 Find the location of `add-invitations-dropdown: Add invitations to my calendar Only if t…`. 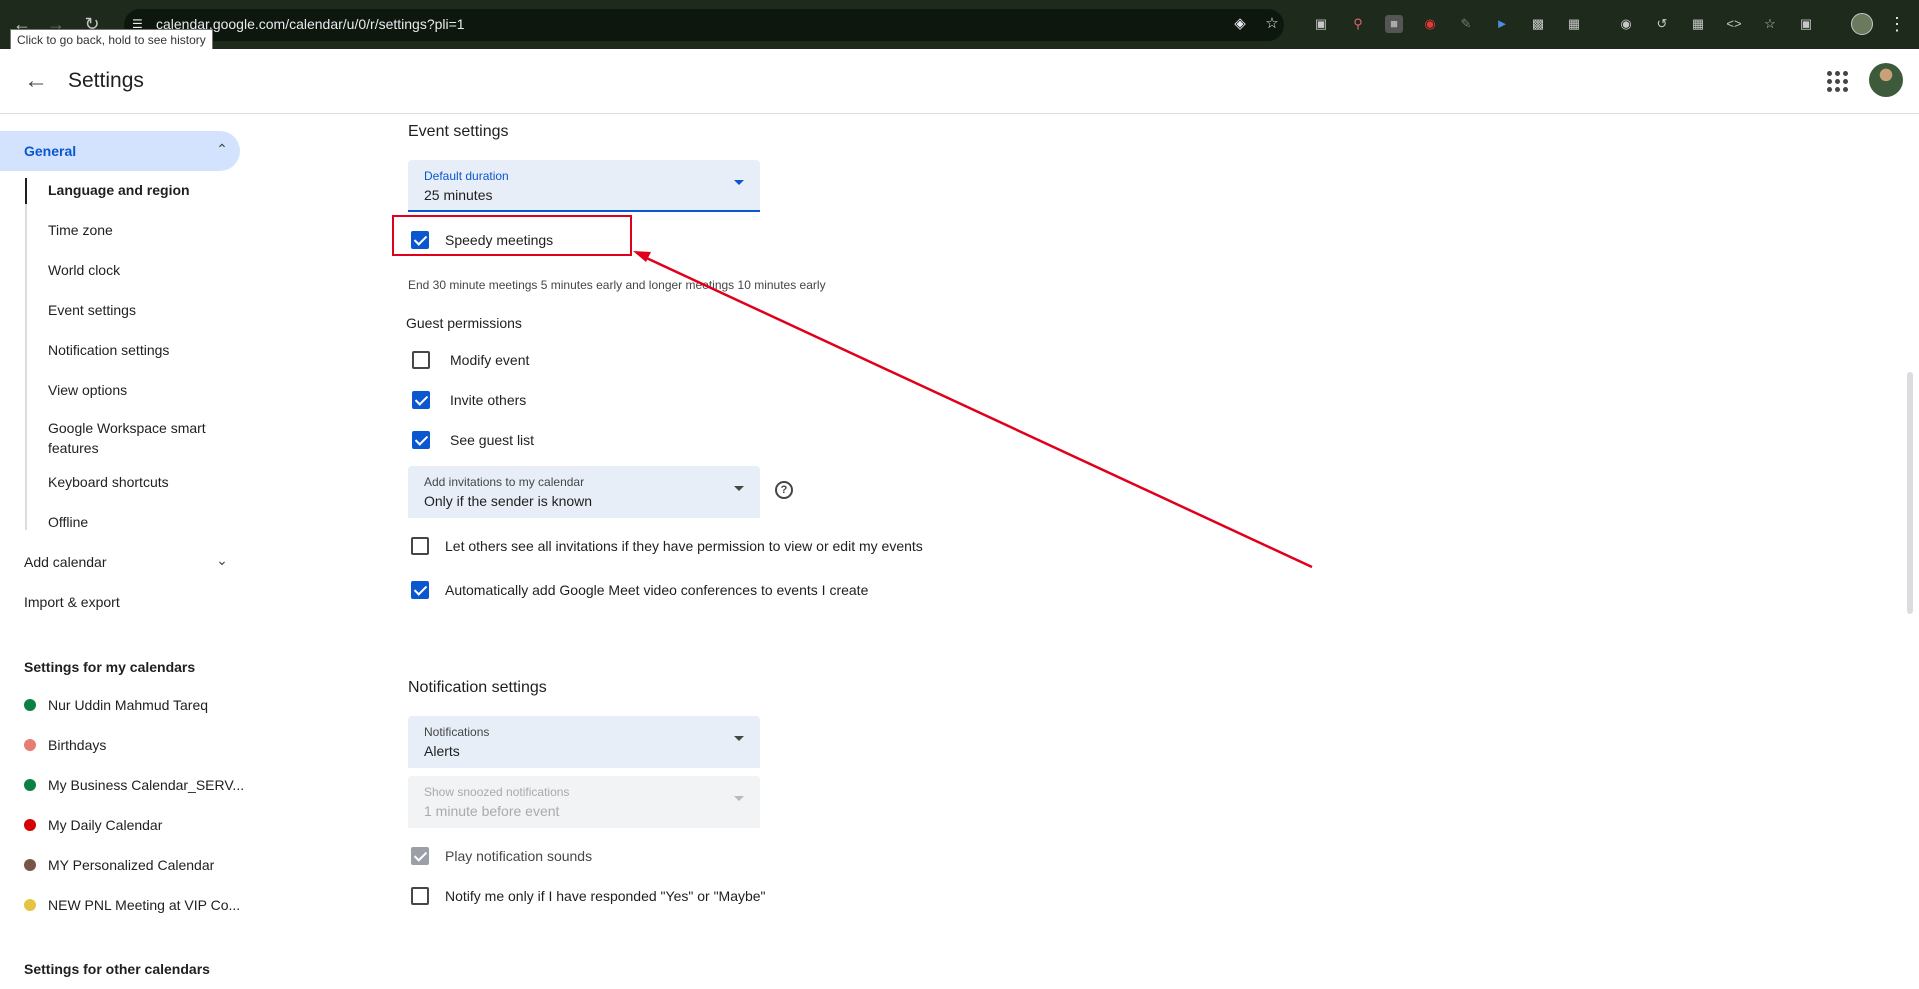

add-invitations-dropdown: Add invitations to my calendar Only if t… is located at coordinates (584, 492).